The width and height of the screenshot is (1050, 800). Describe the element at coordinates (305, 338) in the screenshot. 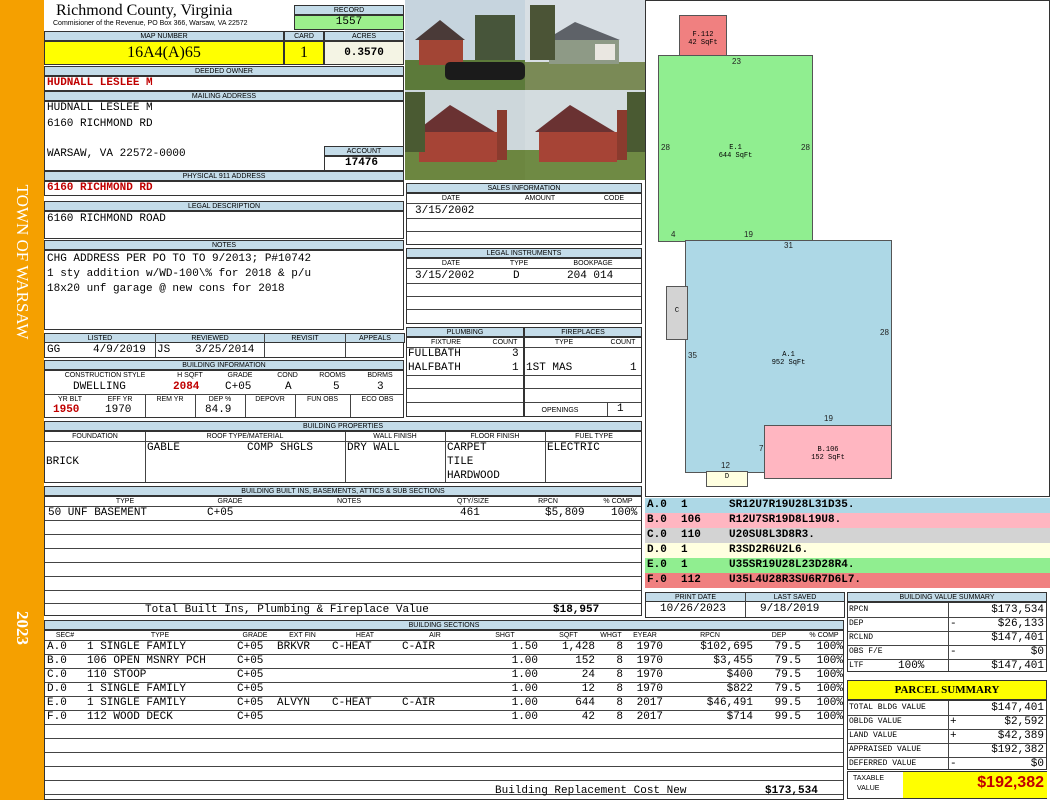

I see `revisit-header: REVISIT` at that location.